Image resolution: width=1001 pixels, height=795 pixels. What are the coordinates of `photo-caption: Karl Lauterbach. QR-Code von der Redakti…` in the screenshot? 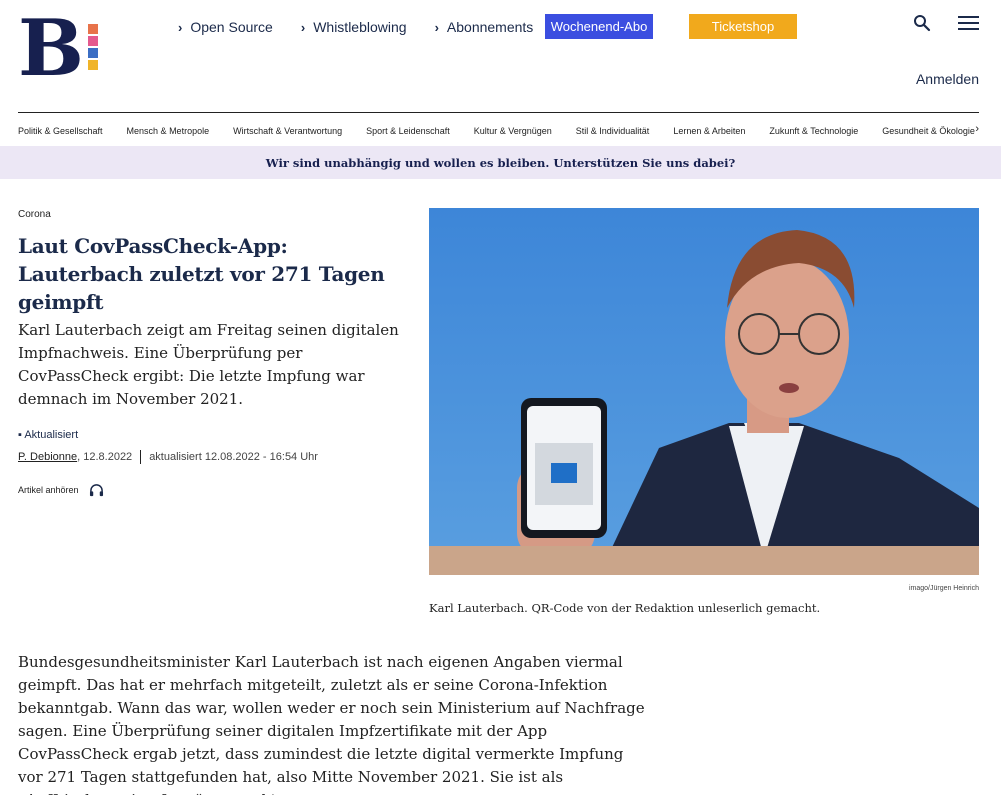 It's located at (625, 608).